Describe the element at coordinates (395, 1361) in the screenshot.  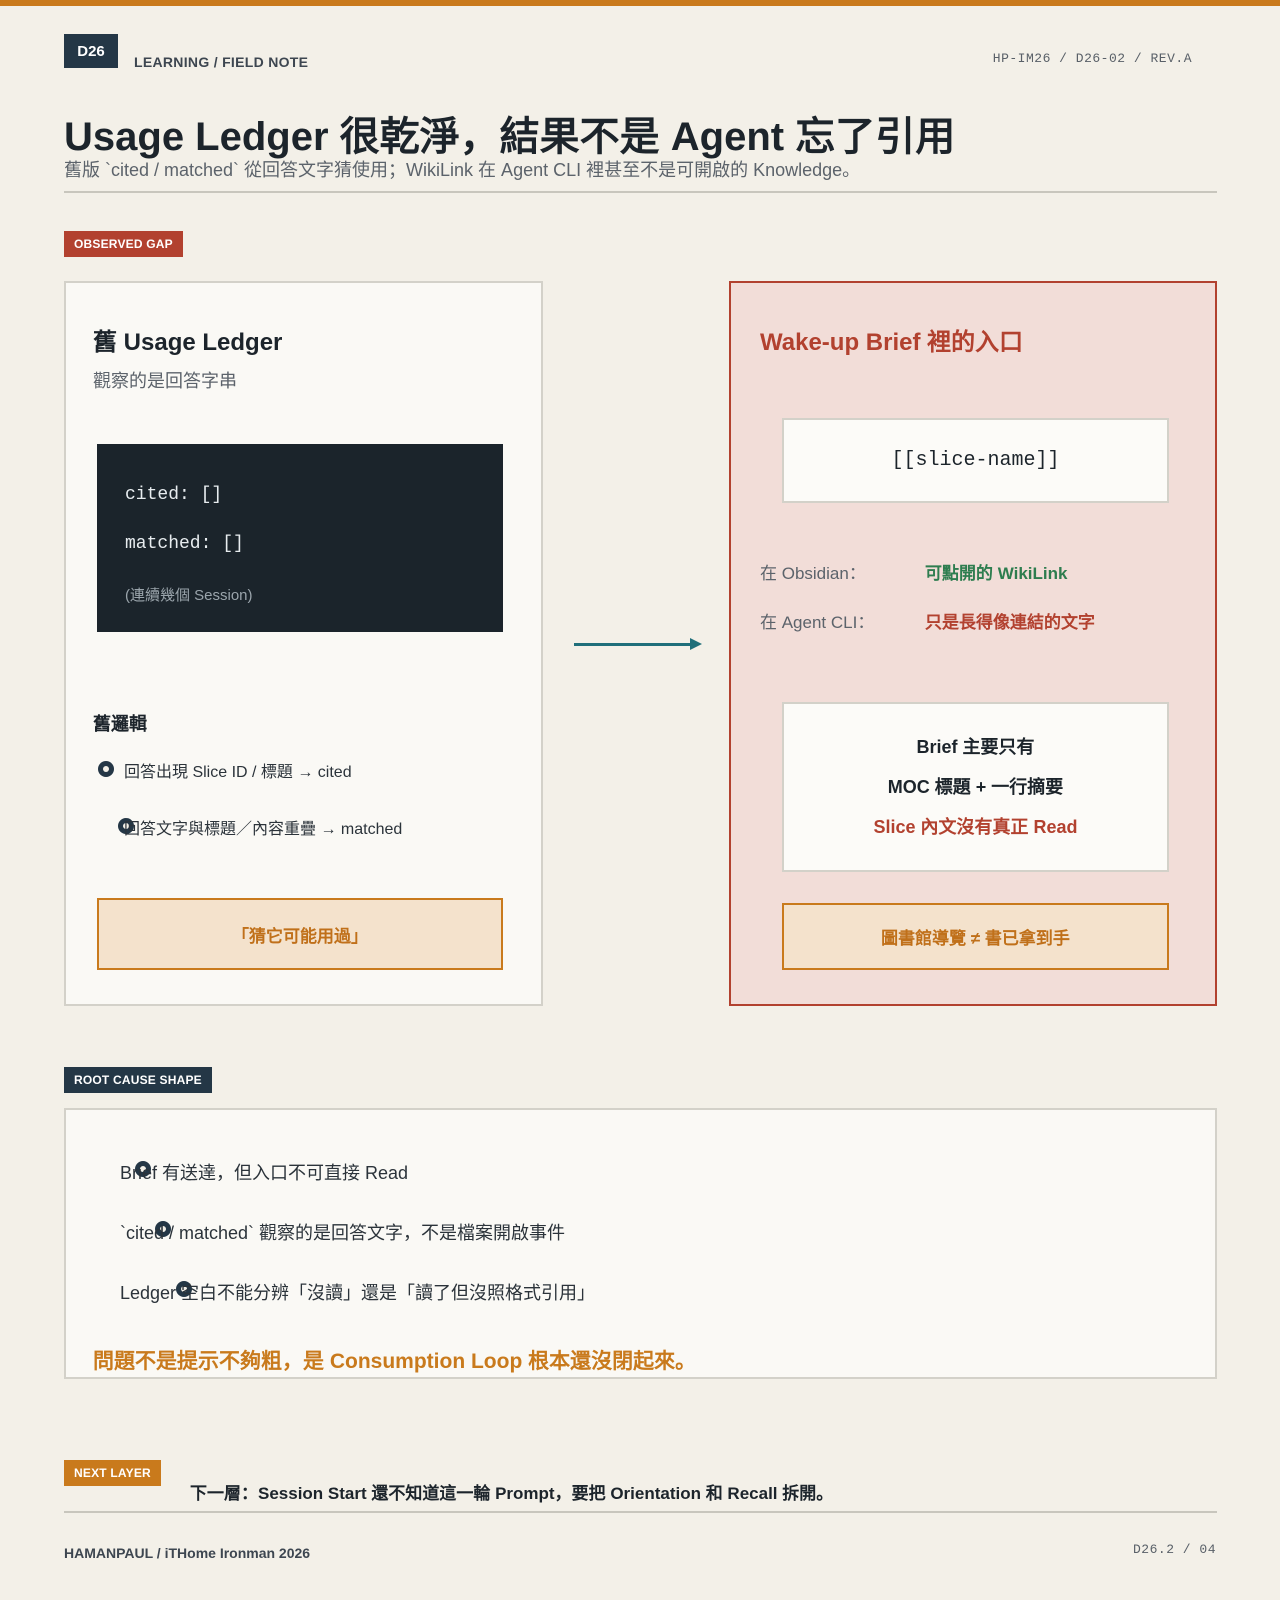
I see `root-cause-conclusion: 問題不是提示不夠粗，是 Consumption Loop 根本還沒閉起來。` at that location.